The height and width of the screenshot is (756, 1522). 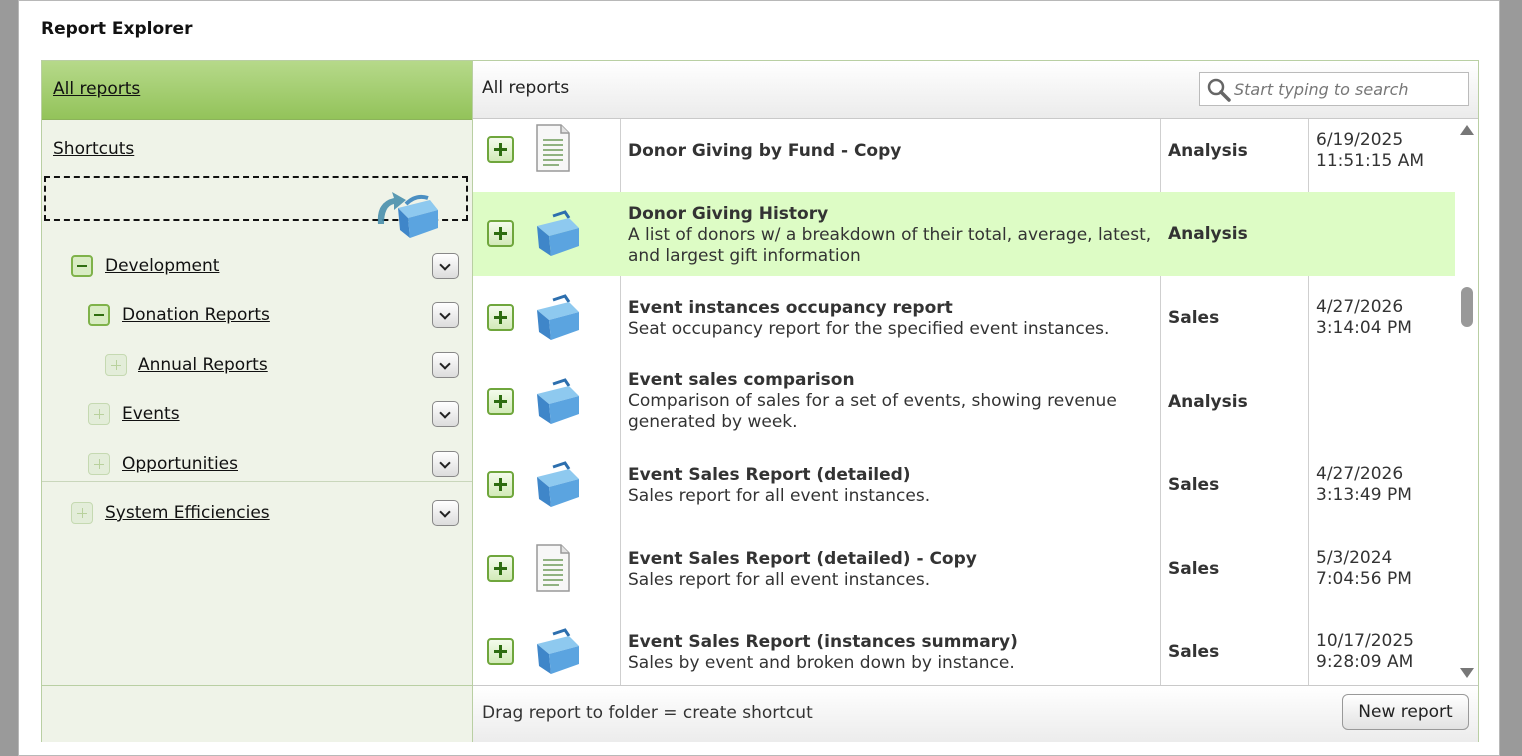 I want to click on scrollbar-thumb, so click(x=1467, y=307).